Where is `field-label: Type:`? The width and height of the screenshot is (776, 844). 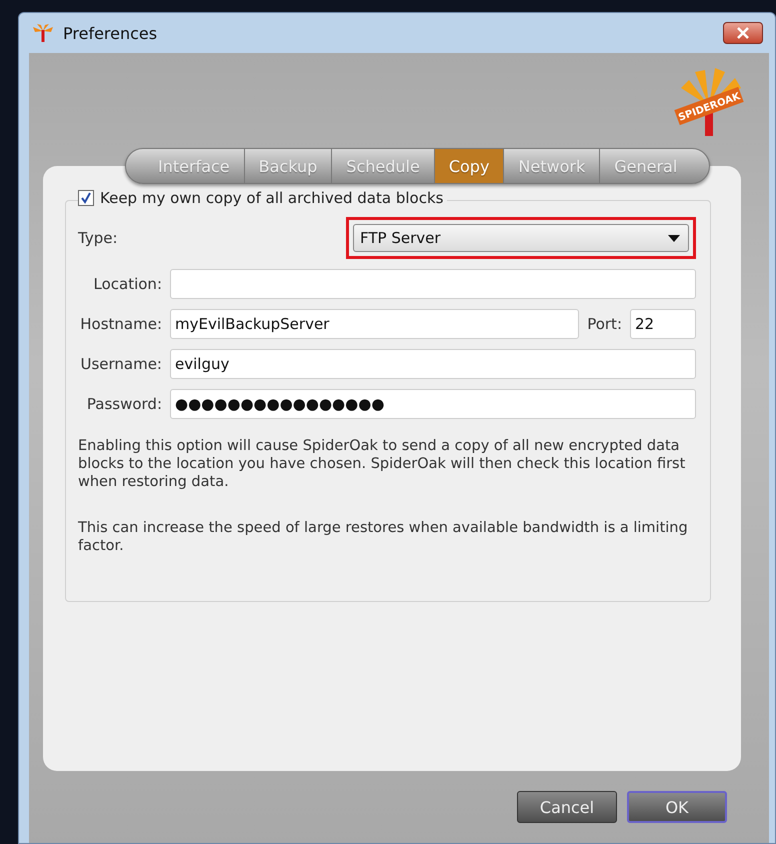 field-label: Type: is located at coordinates (98, 238).